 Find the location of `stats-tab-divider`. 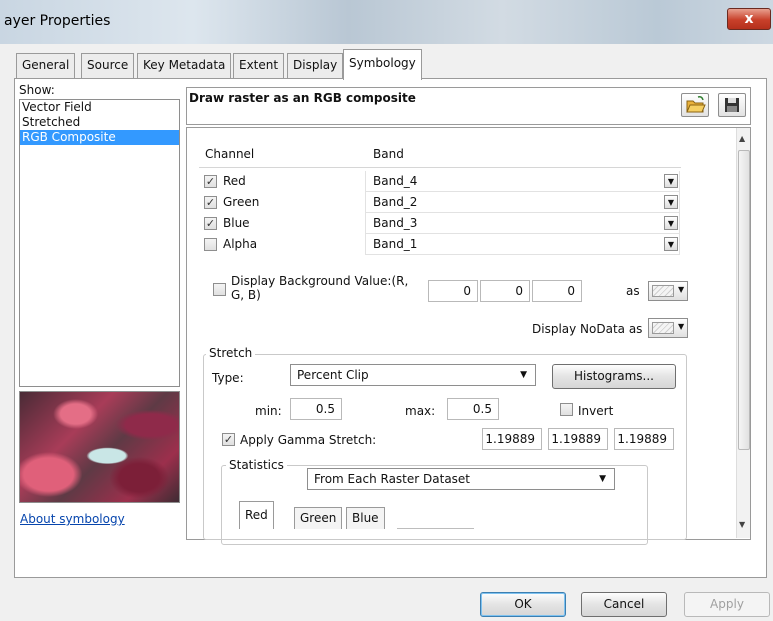

stats-tab-divider is located at coordinates (435, 528).